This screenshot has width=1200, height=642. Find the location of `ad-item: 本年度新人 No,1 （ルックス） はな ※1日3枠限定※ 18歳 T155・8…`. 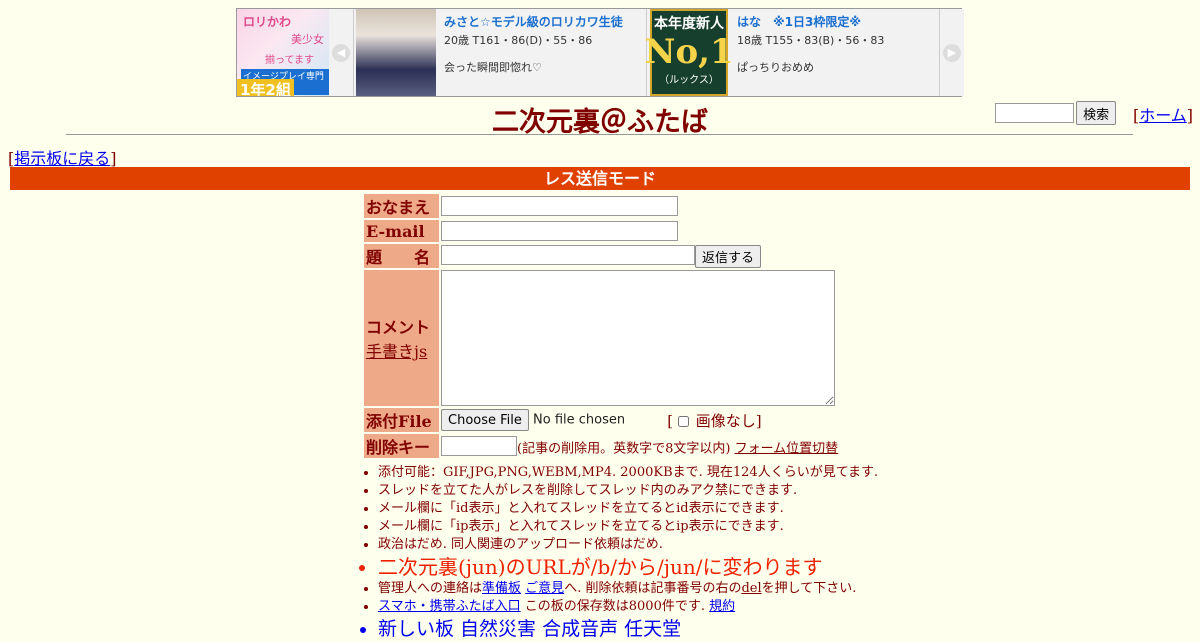

ad-item: 本年度新人 No,1 （ルックス） はな ※1日3枠限定※ 18歳 T155・8… is located at coordinates (792, 52).